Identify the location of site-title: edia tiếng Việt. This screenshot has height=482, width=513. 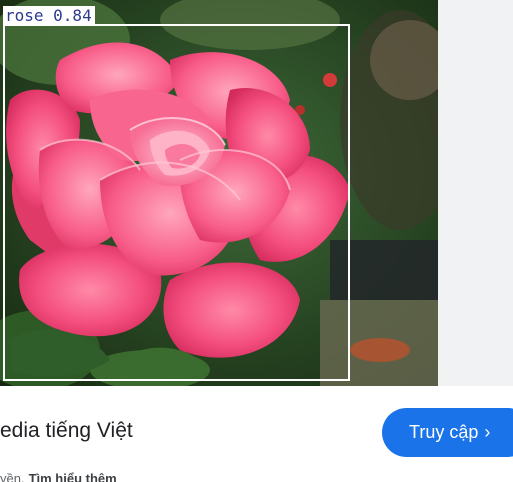
(66, 431).